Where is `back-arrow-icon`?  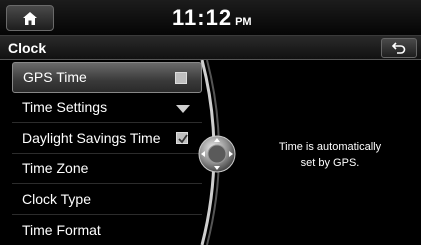 back-arrow-icon is located at coordinates (399, 48).